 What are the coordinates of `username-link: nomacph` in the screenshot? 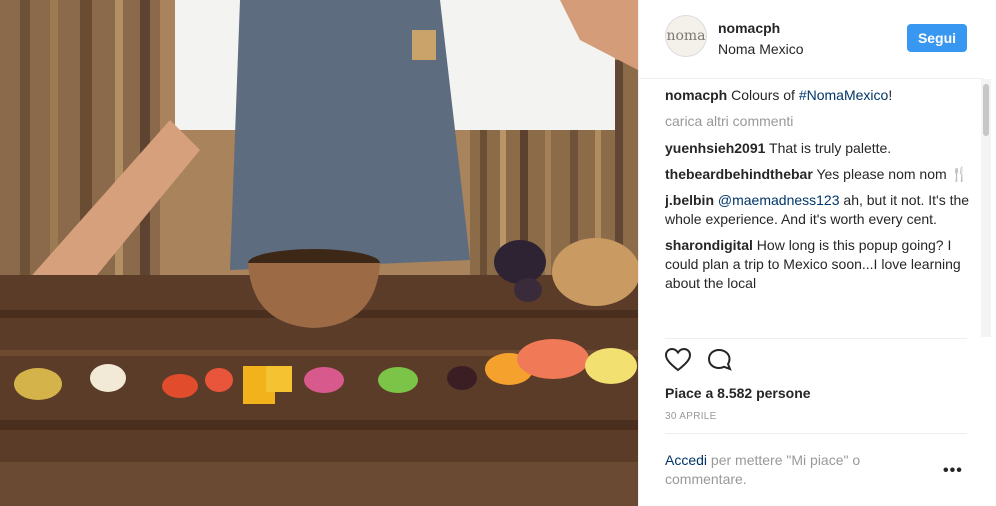 It's located at (749, 28).